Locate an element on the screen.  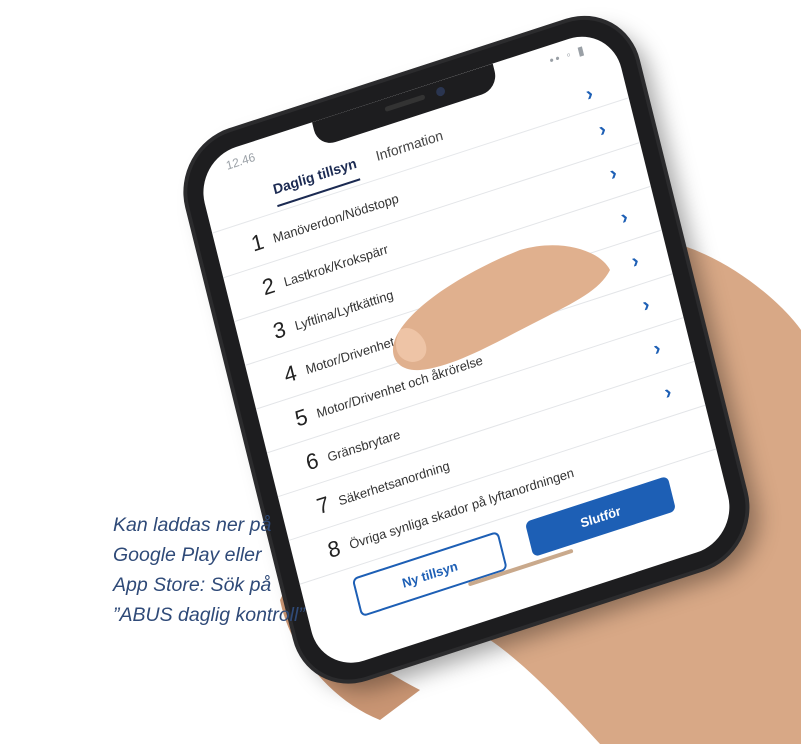
item-number: 2 is located at coordinates (268, 286).